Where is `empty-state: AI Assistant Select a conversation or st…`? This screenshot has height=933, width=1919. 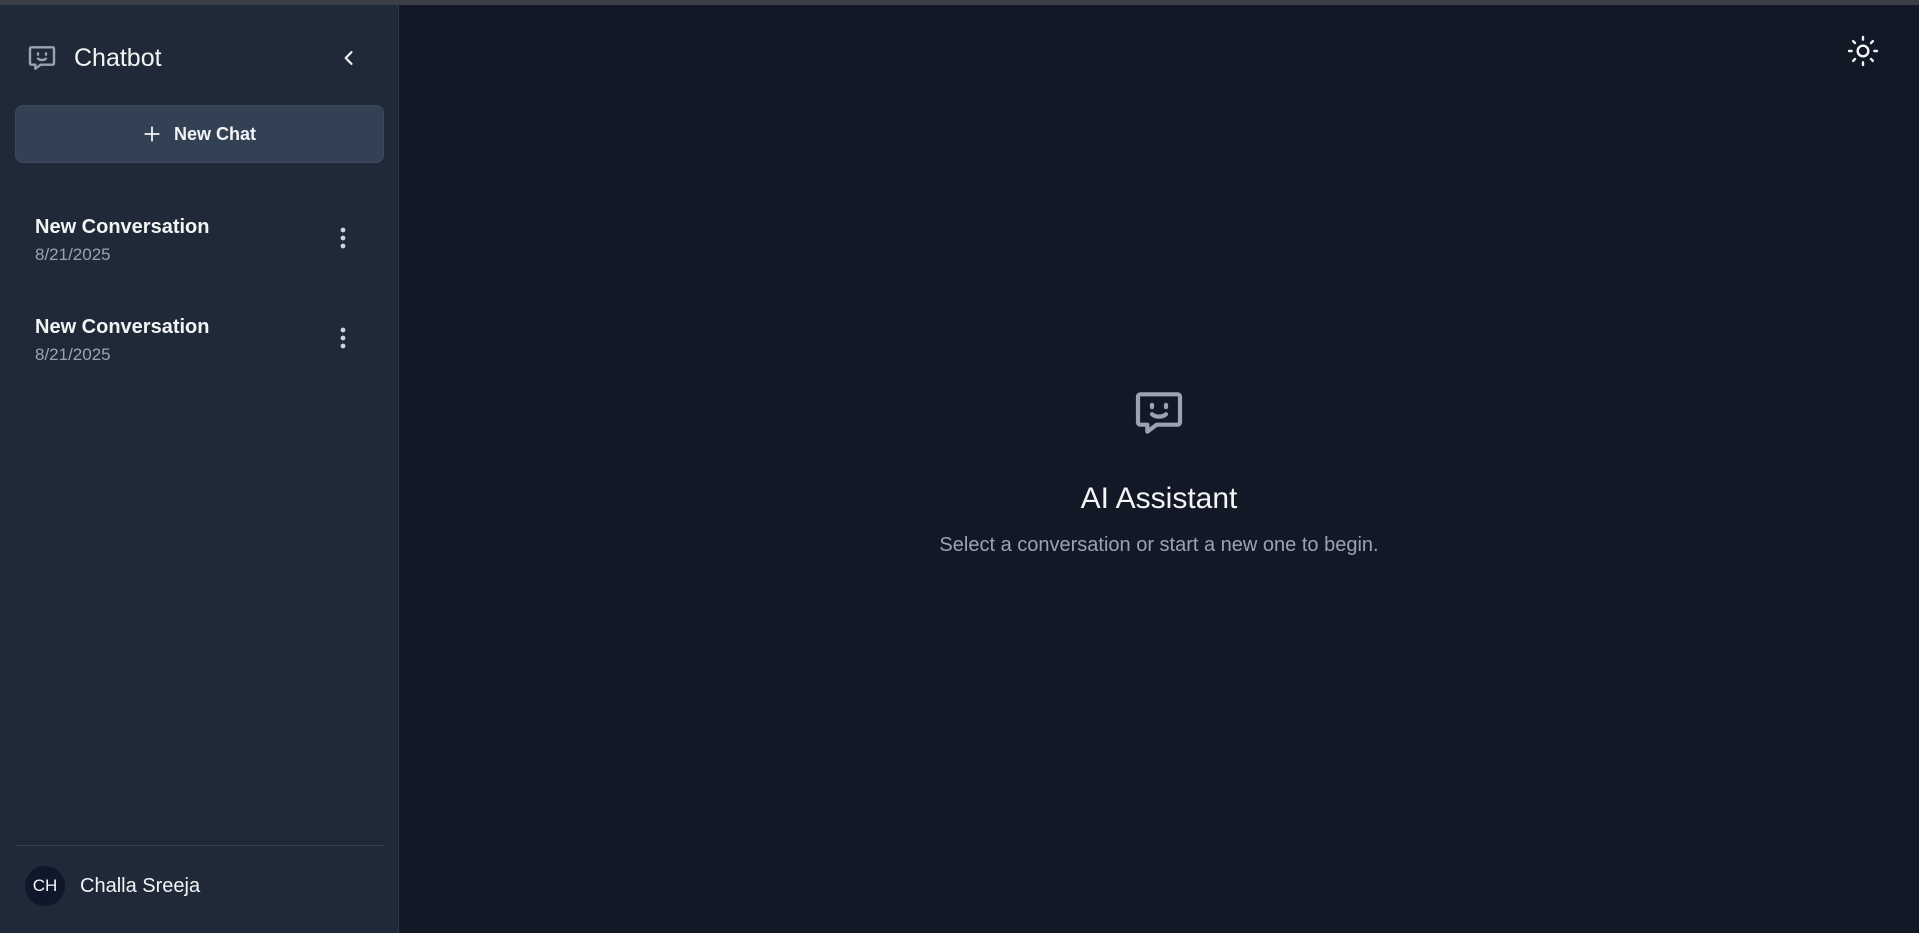 empty-state: AI Assistant Select a conversation or st… is located at coordinates (1159, 471).